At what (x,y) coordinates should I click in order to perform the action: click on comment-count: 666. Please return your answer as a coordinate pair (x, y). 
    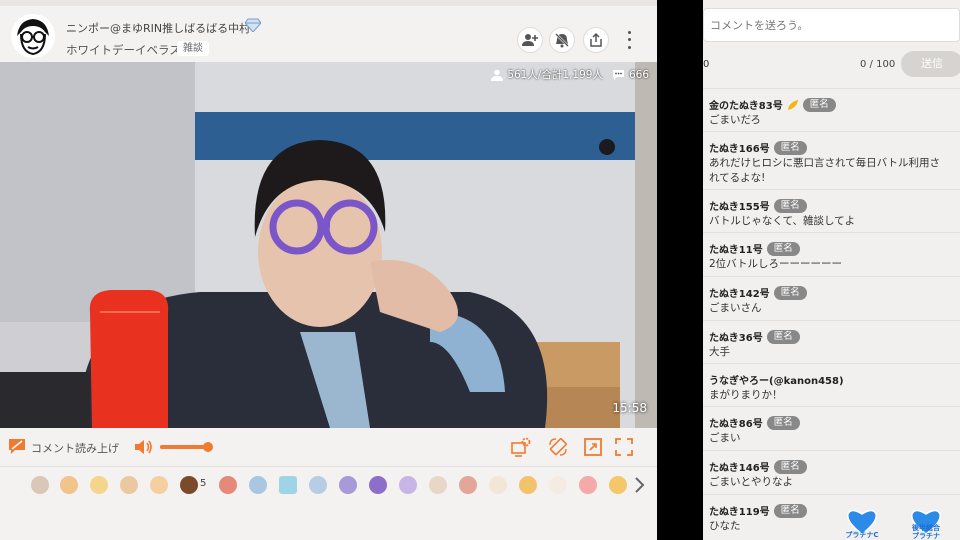
    Looking at the image, I should click on (638, 74).